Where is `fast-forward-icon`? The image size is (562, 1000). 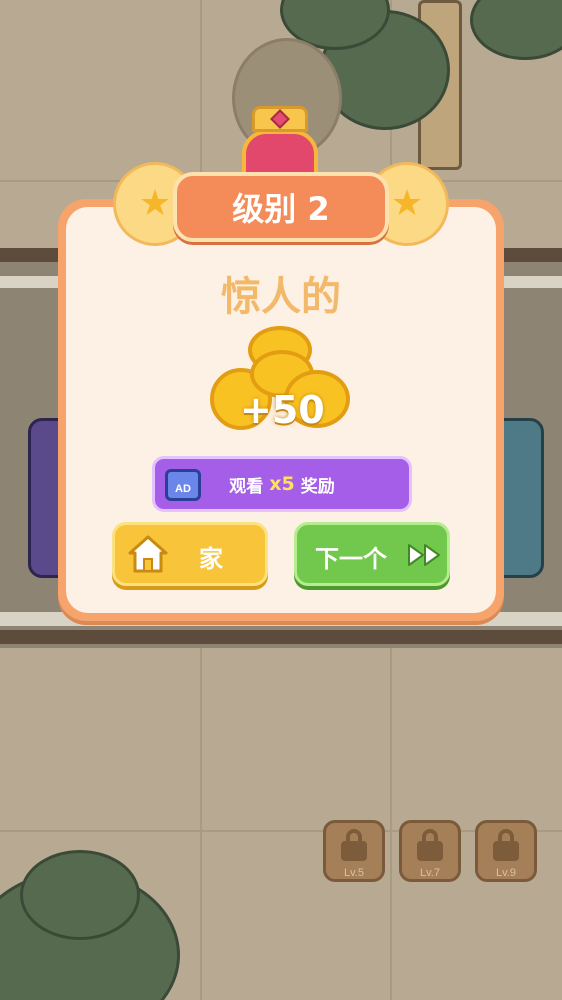
fast-forward-icon is located at coordinates (424, 555).